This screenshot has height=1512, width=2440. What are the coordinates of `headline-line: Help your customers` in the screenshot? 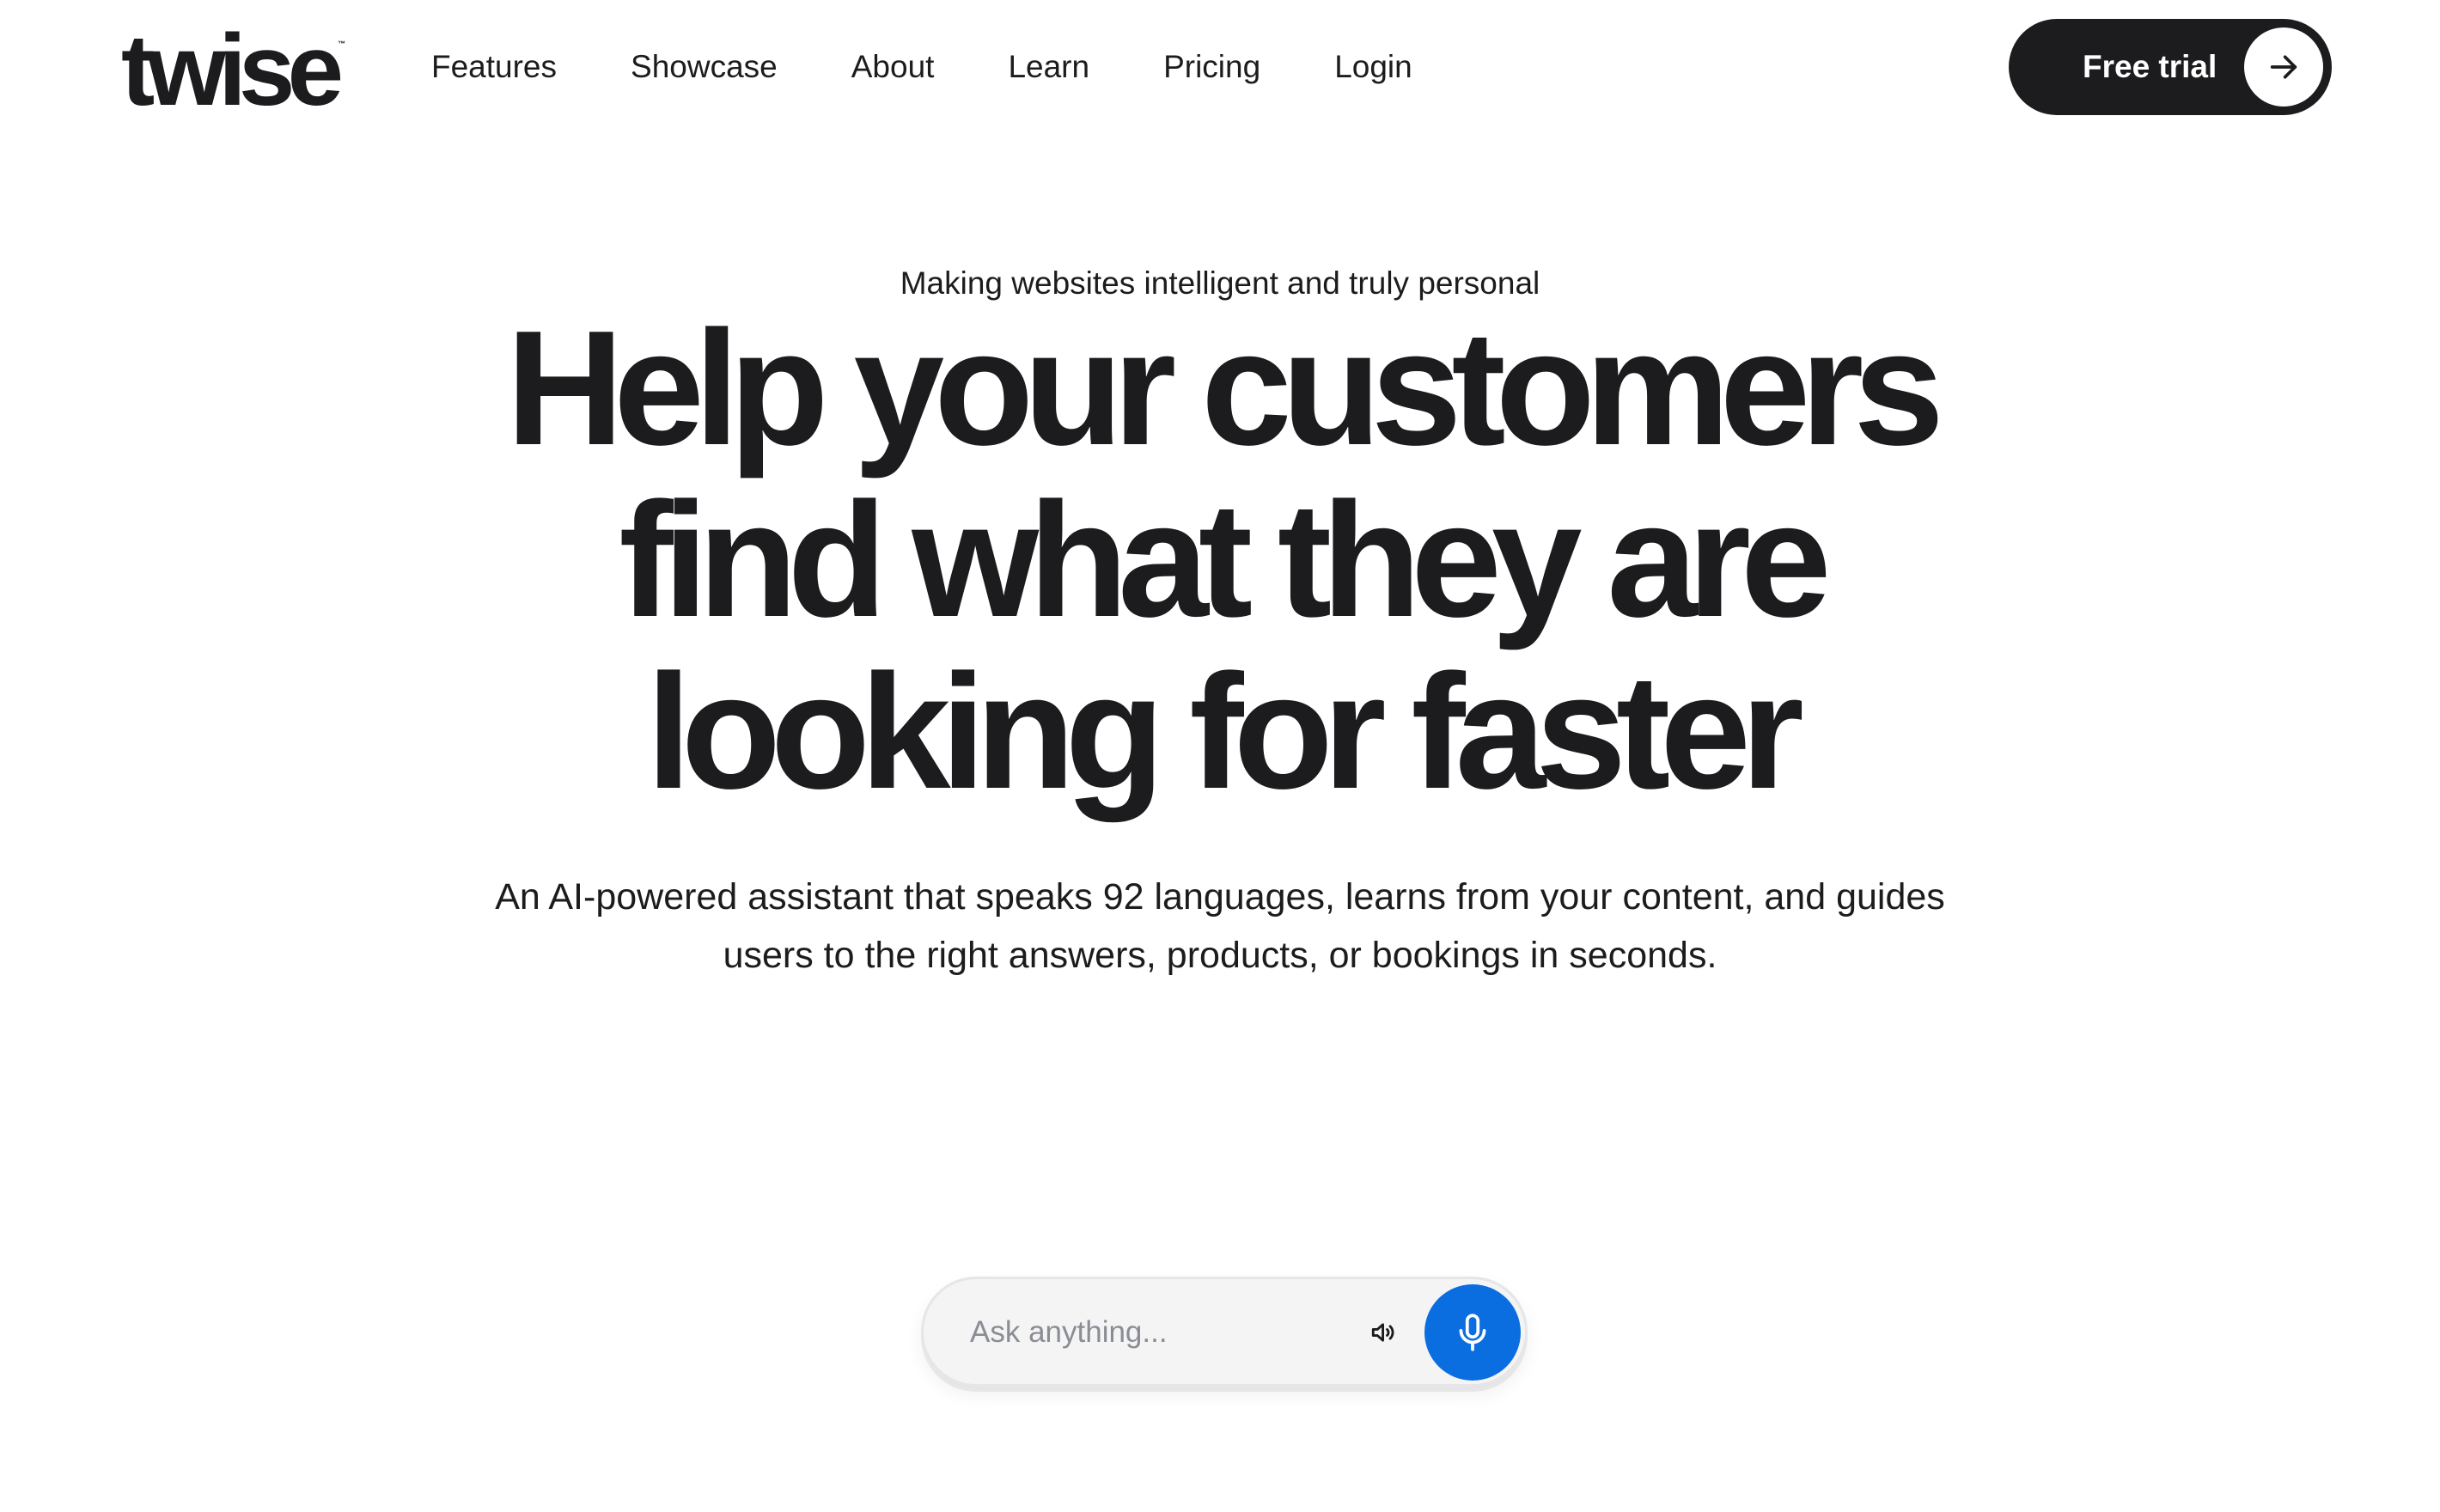 It's located at (1225, 388).